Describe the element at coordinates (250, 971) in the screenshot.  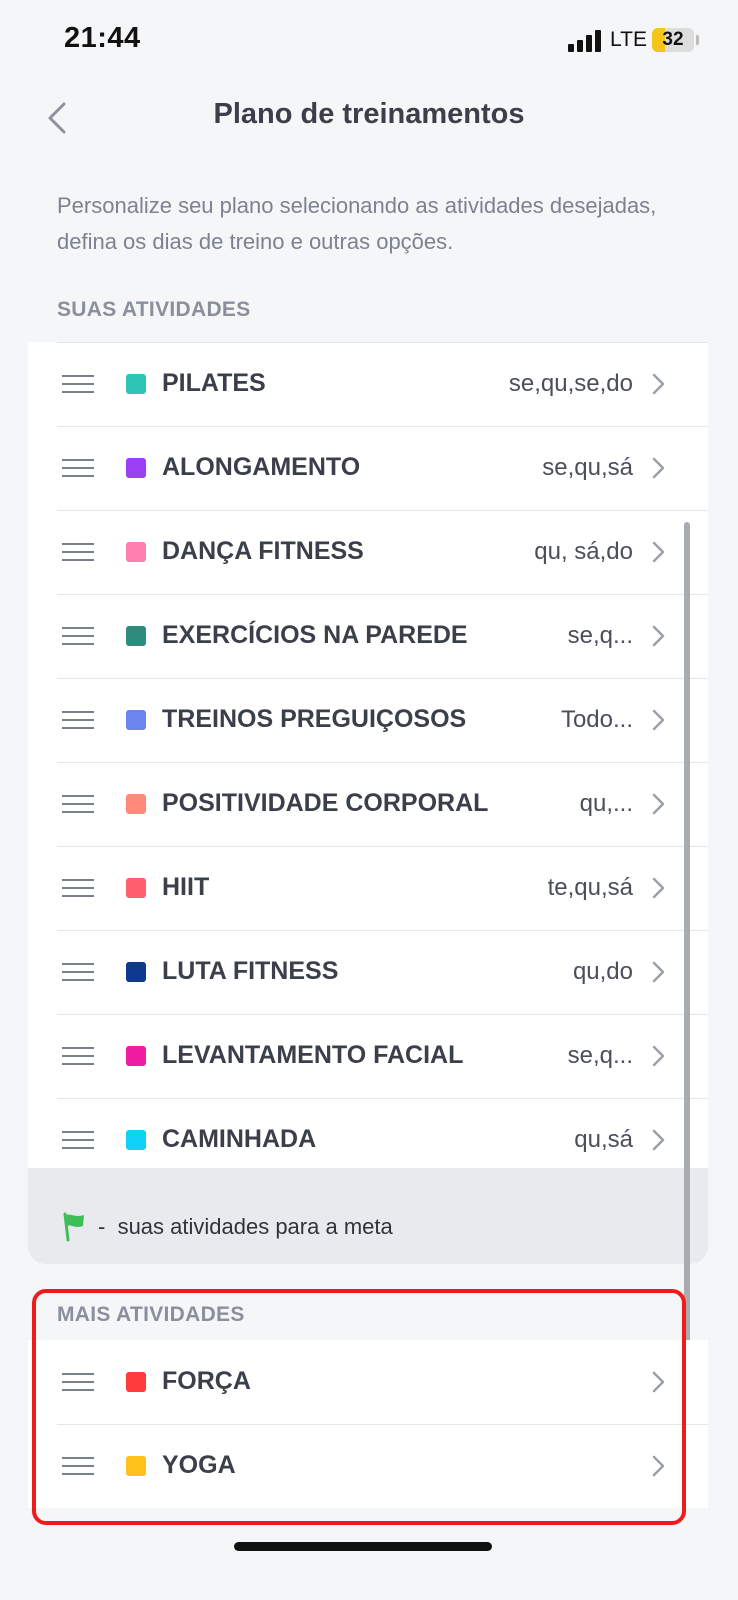
I see `activity-name: LUTA FITNESS` at that location.